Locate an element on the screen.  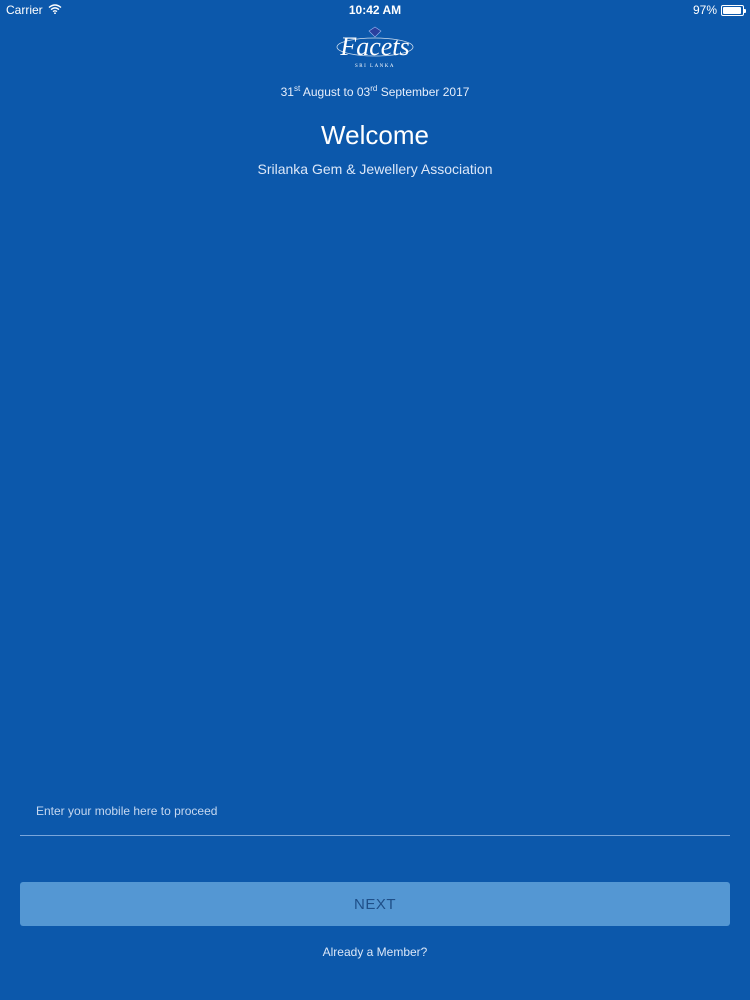
facets-logo: Facets SRI LANKA is located at coordinates (375, 47).